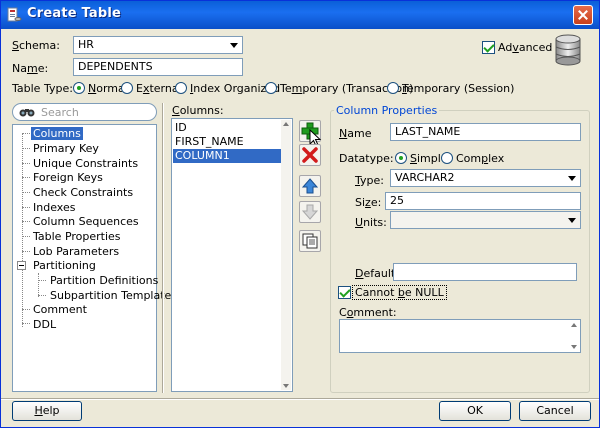 The image size is (600, 428). What do you see at coordinates (401, 158) in the screenshot?
I see `simple-radio` at bounding box center [401, 158].